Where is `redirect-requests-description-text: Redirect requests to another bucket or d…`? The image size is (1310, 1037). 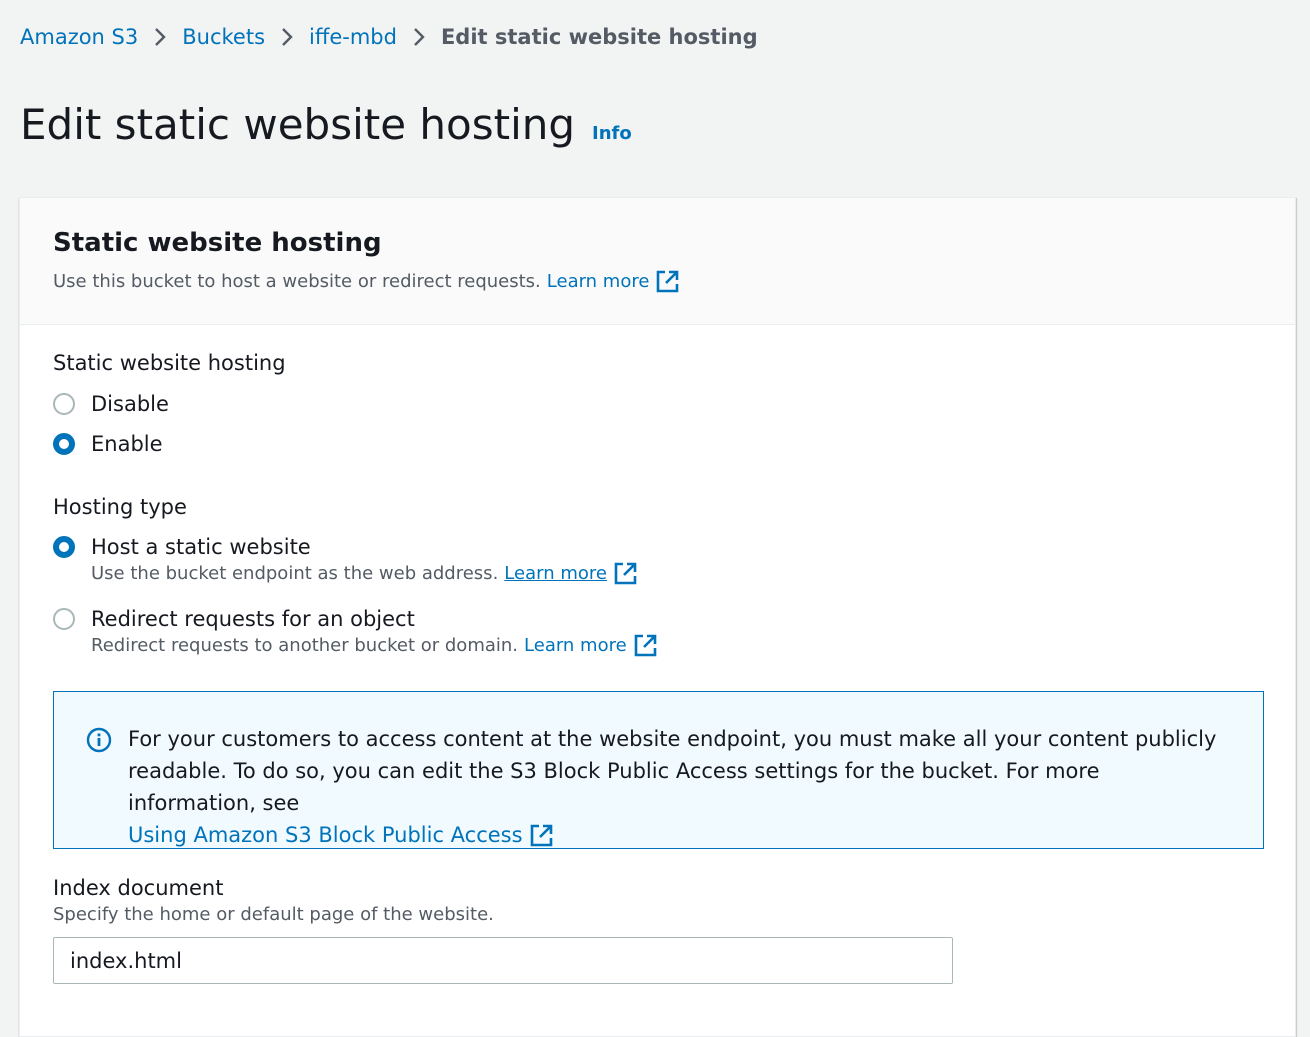
redirect-requests-description-text: Redirect requests to another bucket or d… is located at coordinates (305, 645).